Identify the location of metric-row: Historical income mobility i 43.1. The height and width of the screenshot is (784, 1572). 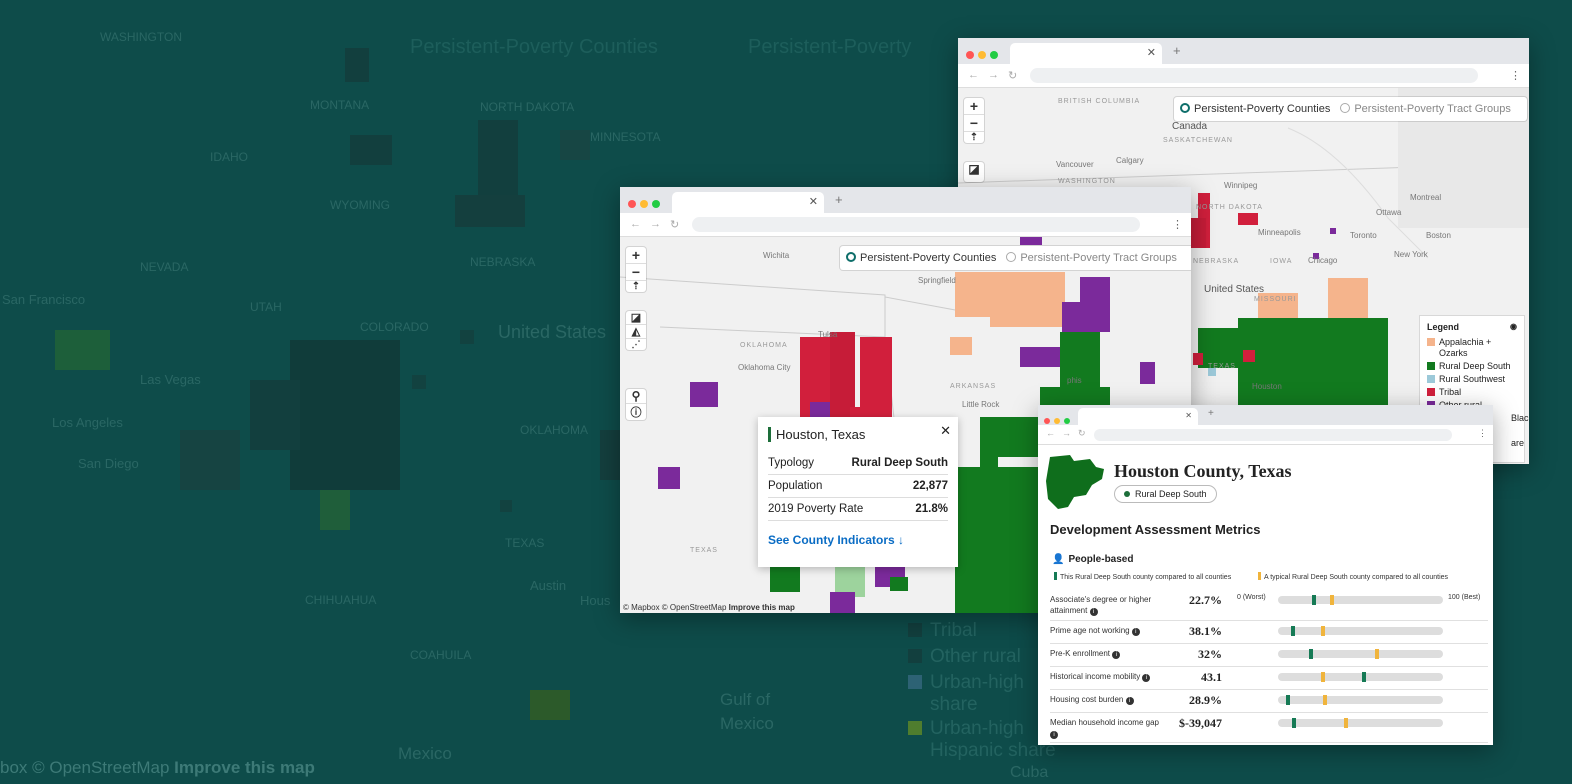
(1269, 678).